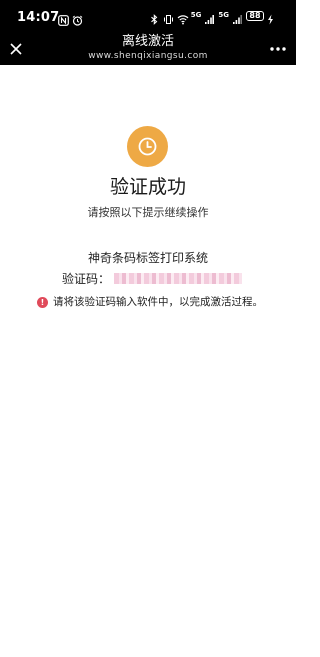 The height and width of the screenshot is (657, 320). I want to click on status-clock-icon, so click(147, 146).